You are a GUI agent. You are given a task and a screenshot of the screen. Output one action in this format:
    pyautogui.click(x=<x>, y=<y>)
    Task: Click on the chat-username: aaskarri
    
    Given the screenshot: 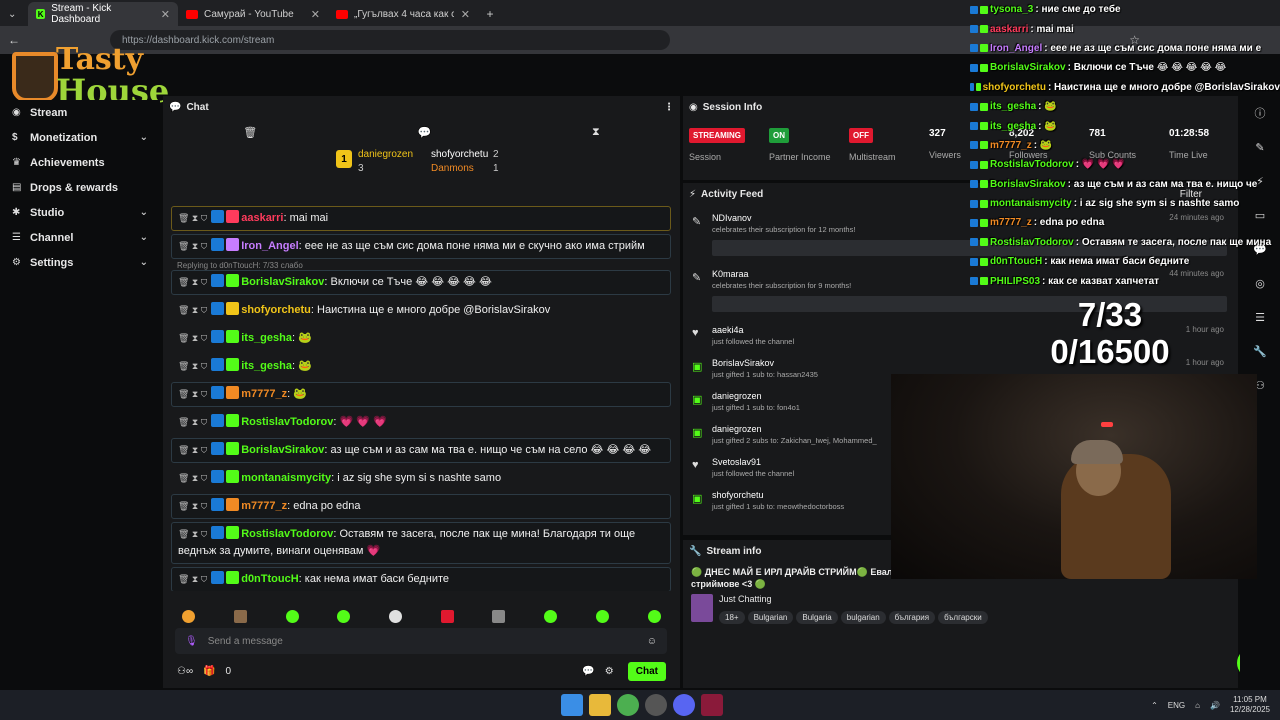 What is the action you would take?
    pyautogui.click(x=262, y=218)
    